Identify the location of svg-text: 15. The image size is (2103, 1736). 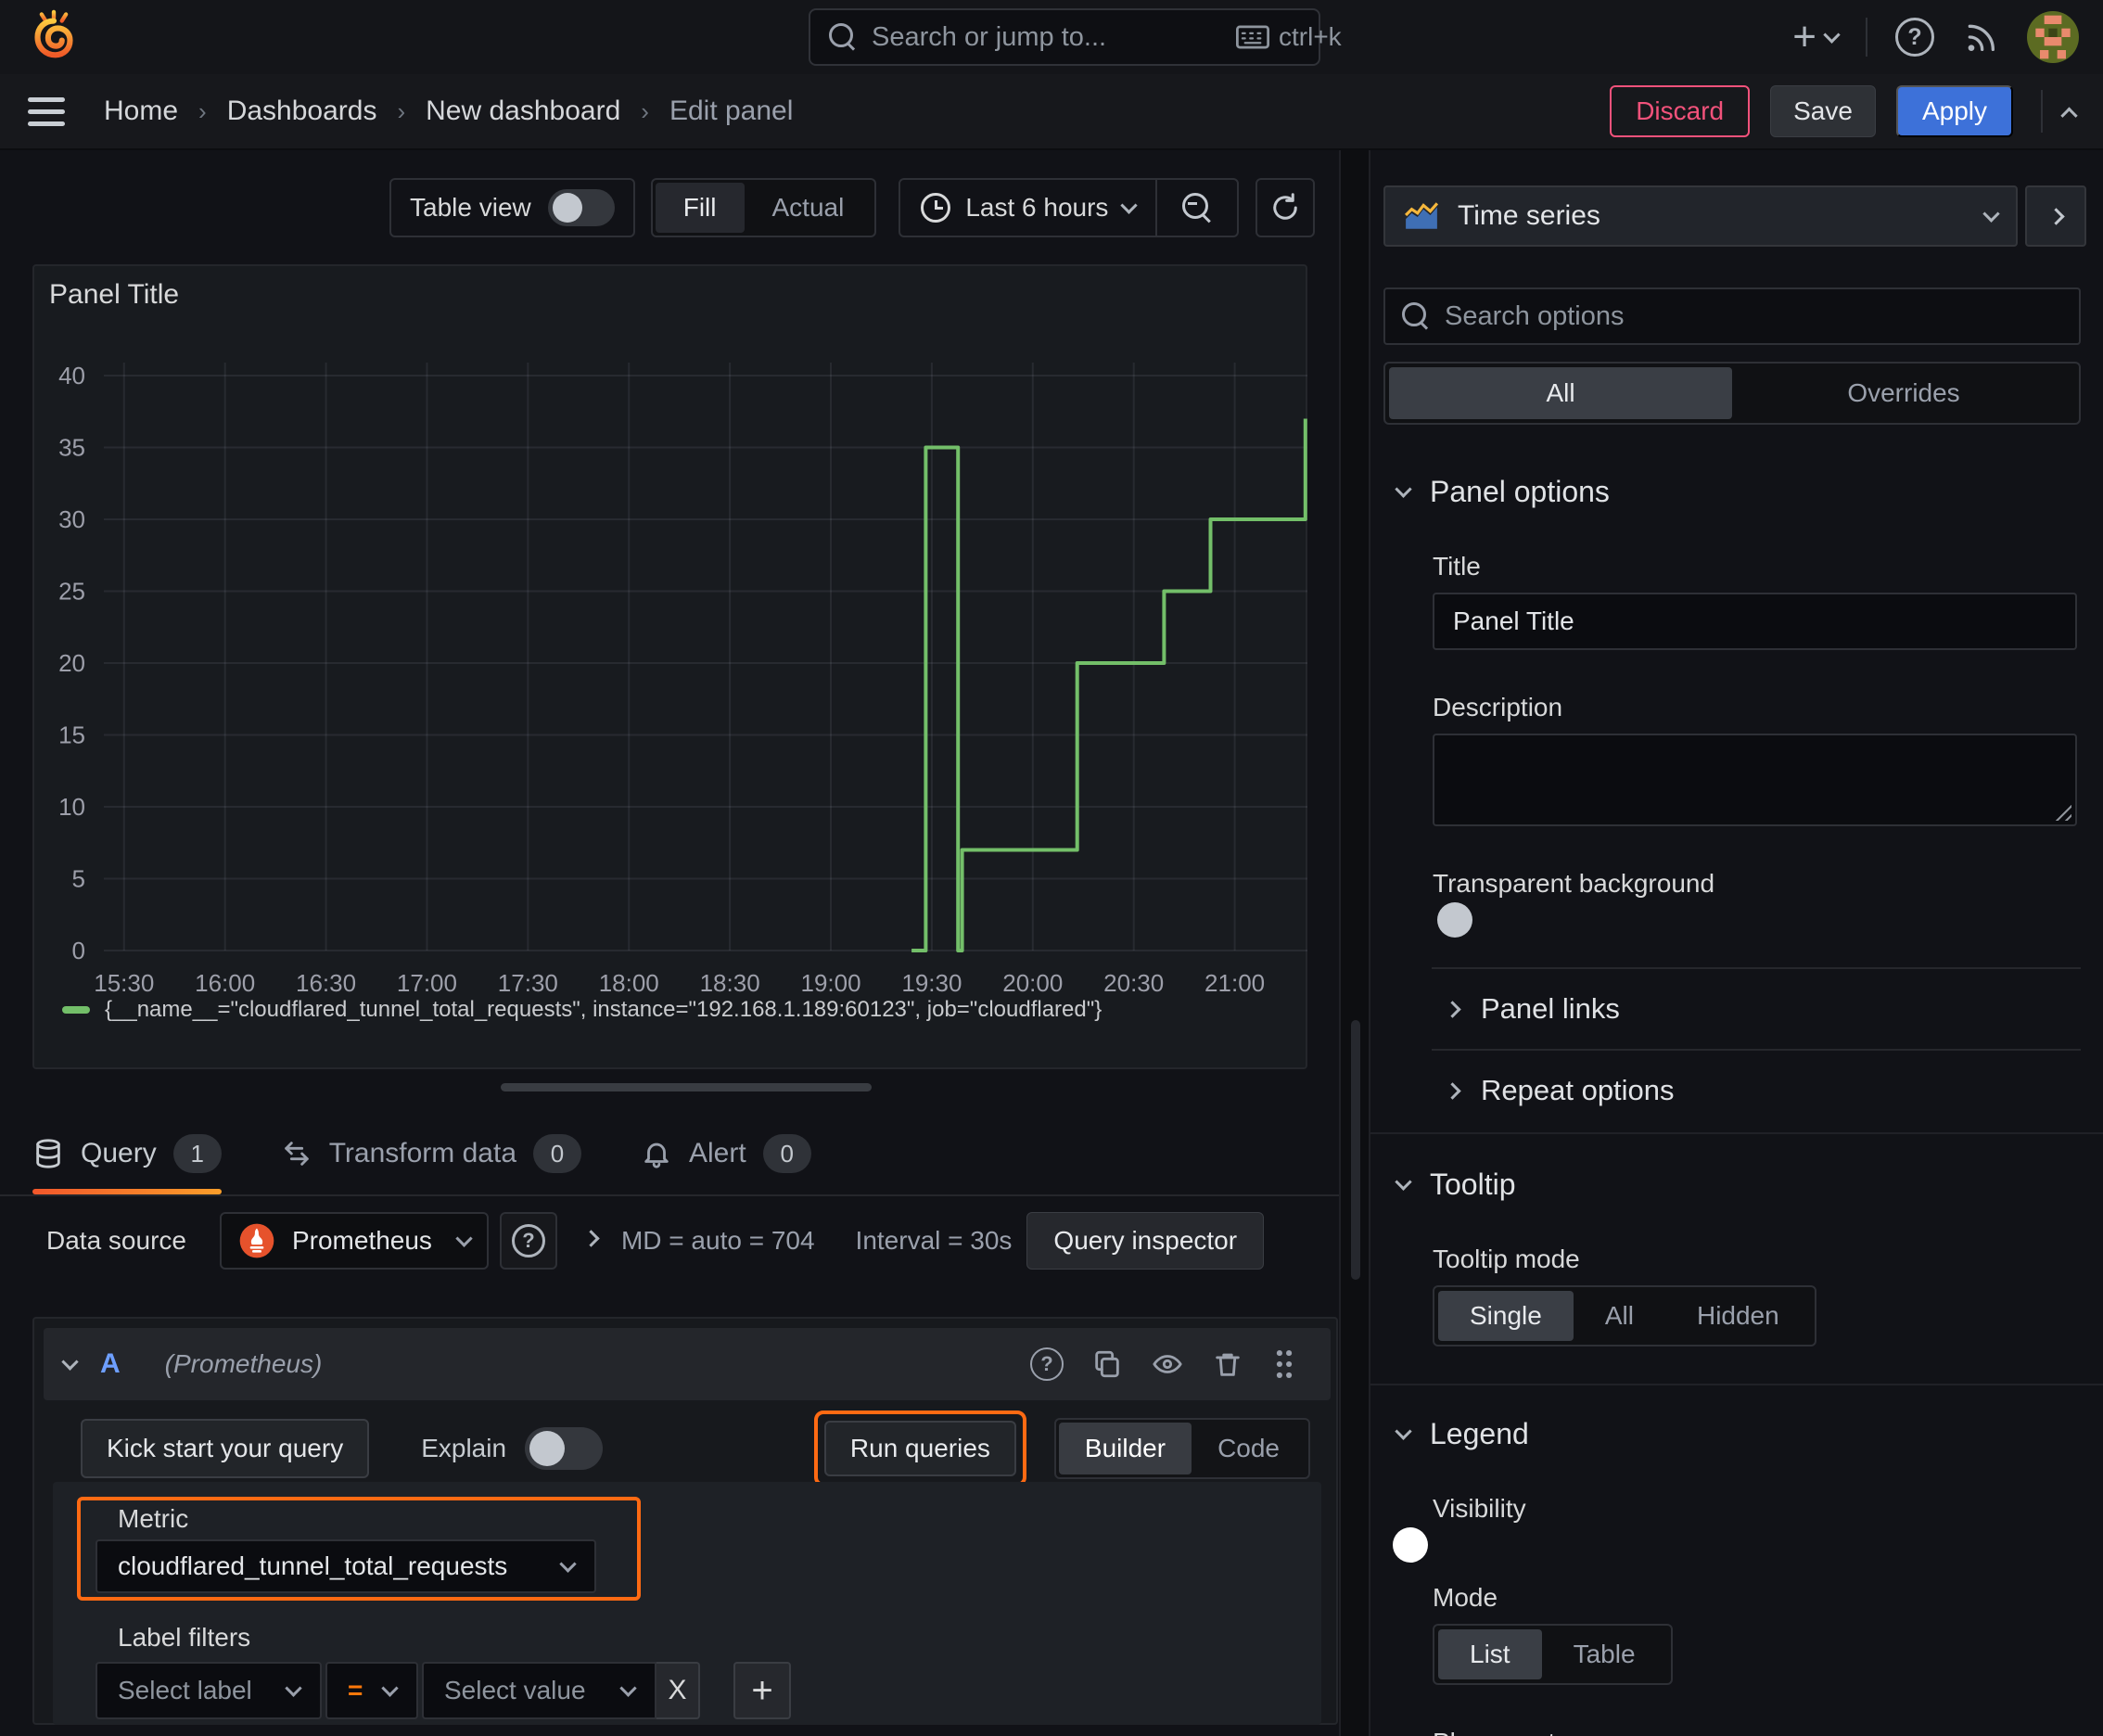
(71, 735).